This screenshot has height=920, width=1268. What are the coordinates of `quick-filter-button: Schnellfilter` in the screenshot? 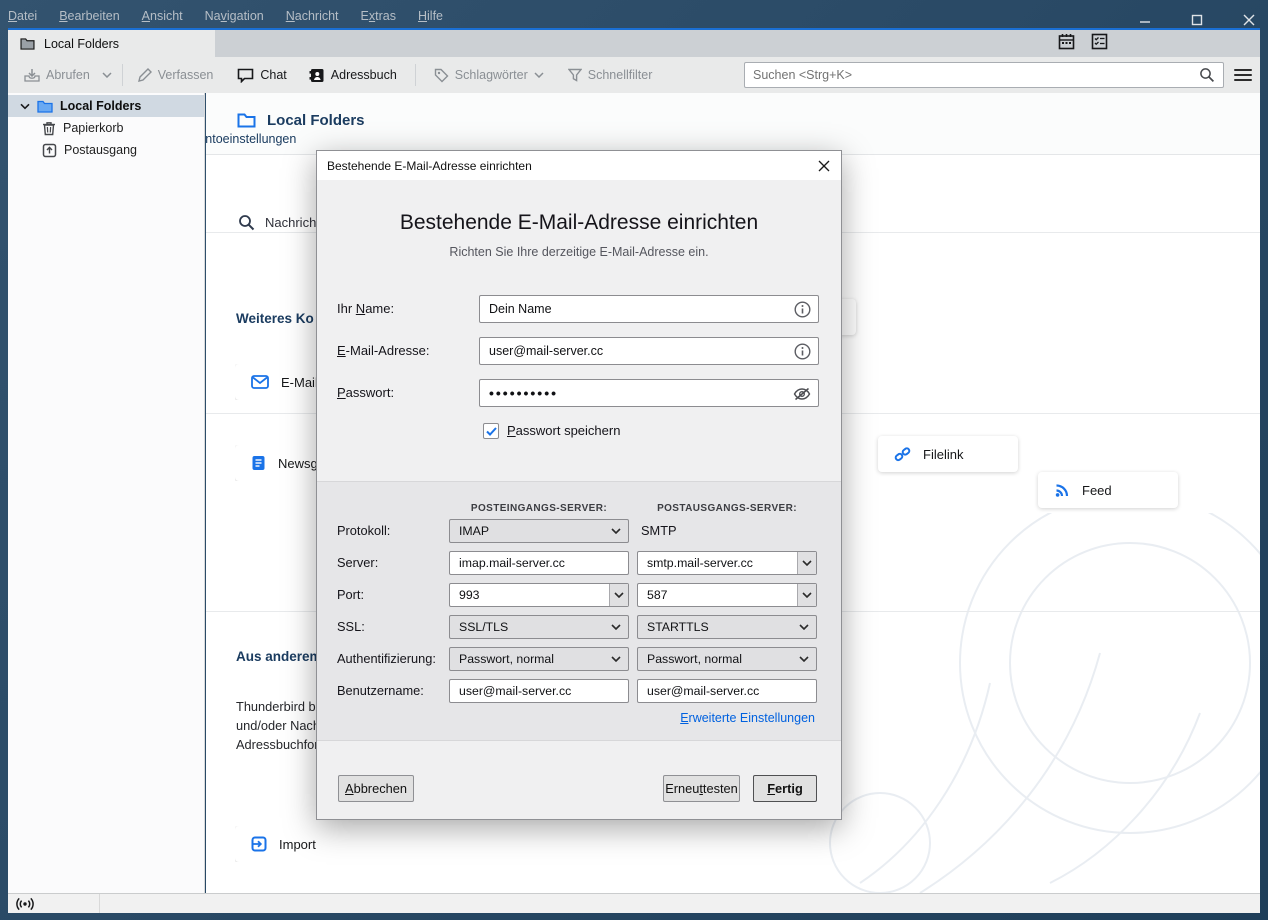 It's located at (610, 75).